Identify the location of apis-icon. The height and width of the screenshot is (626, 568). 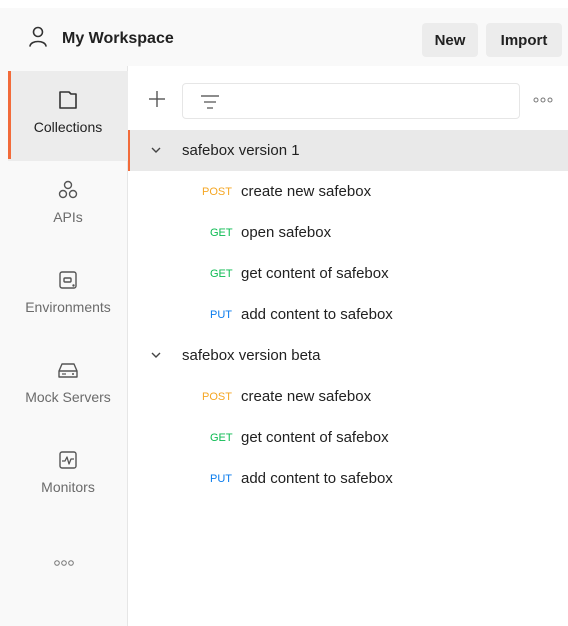
(68, 189).